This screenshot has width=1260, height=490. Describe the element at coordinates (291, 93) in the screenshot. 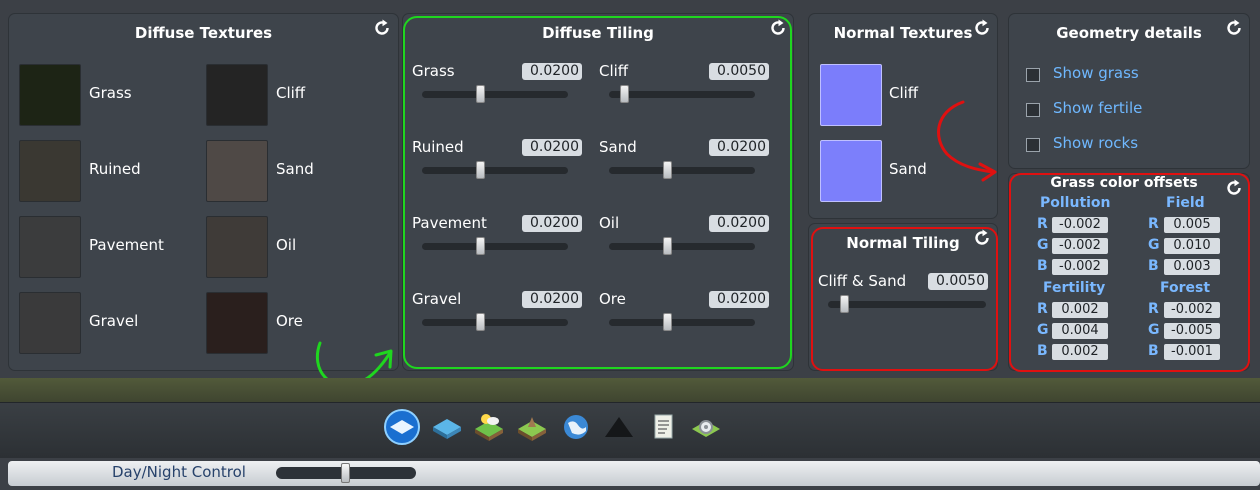

I see `texture-label: Cliff` at that location.